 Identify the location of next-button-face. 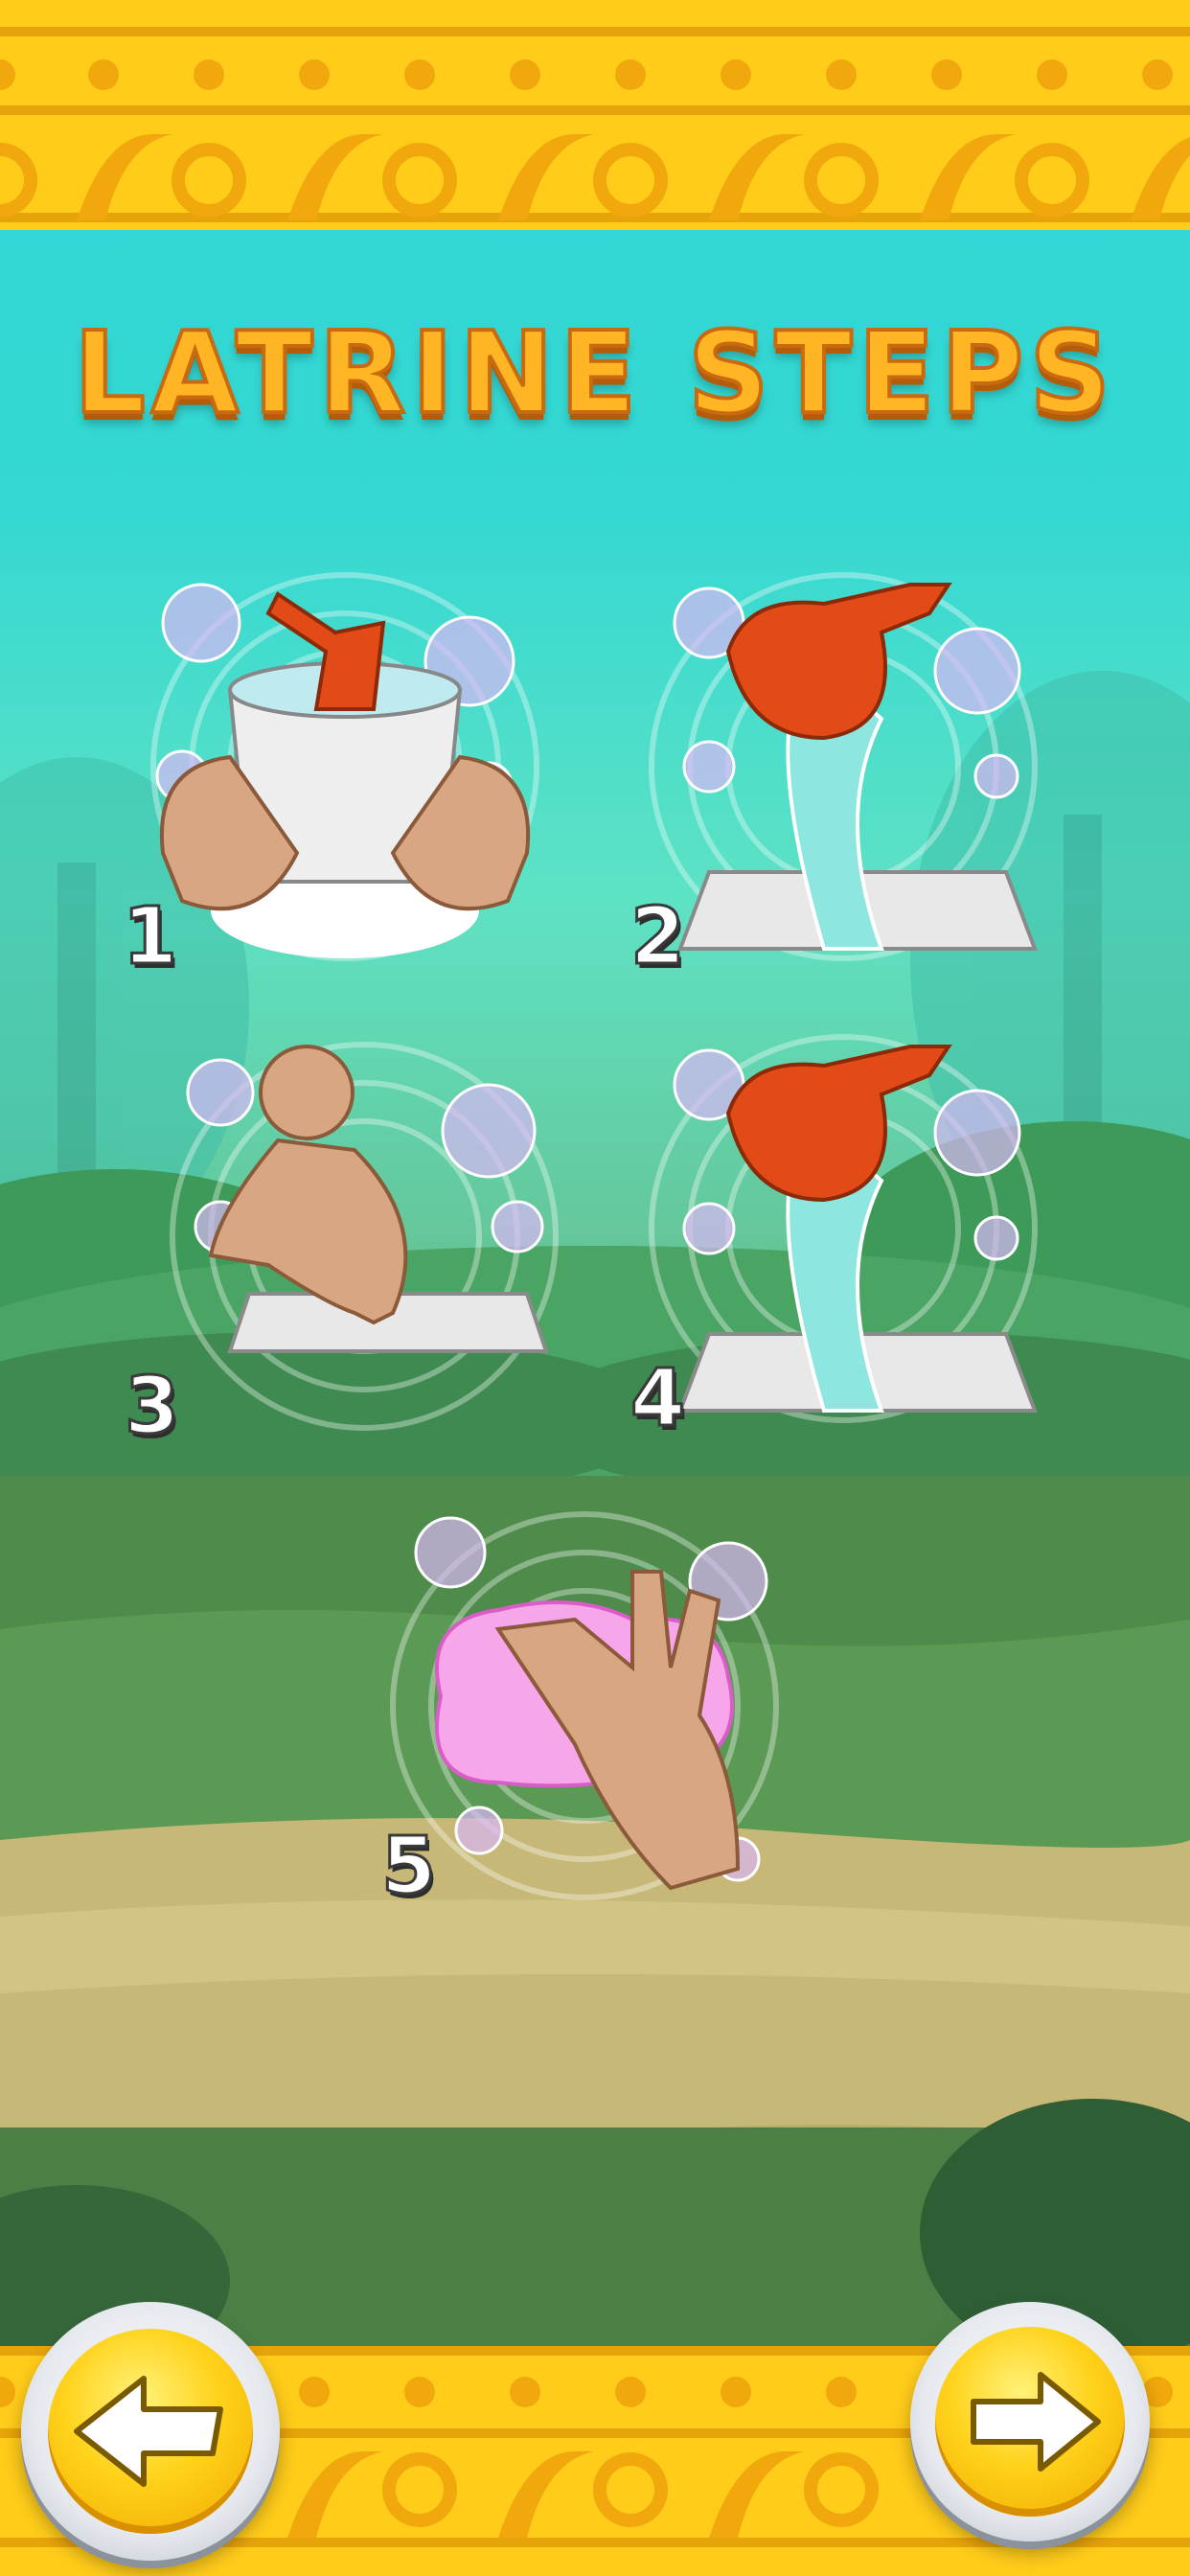
(1030, 2422).